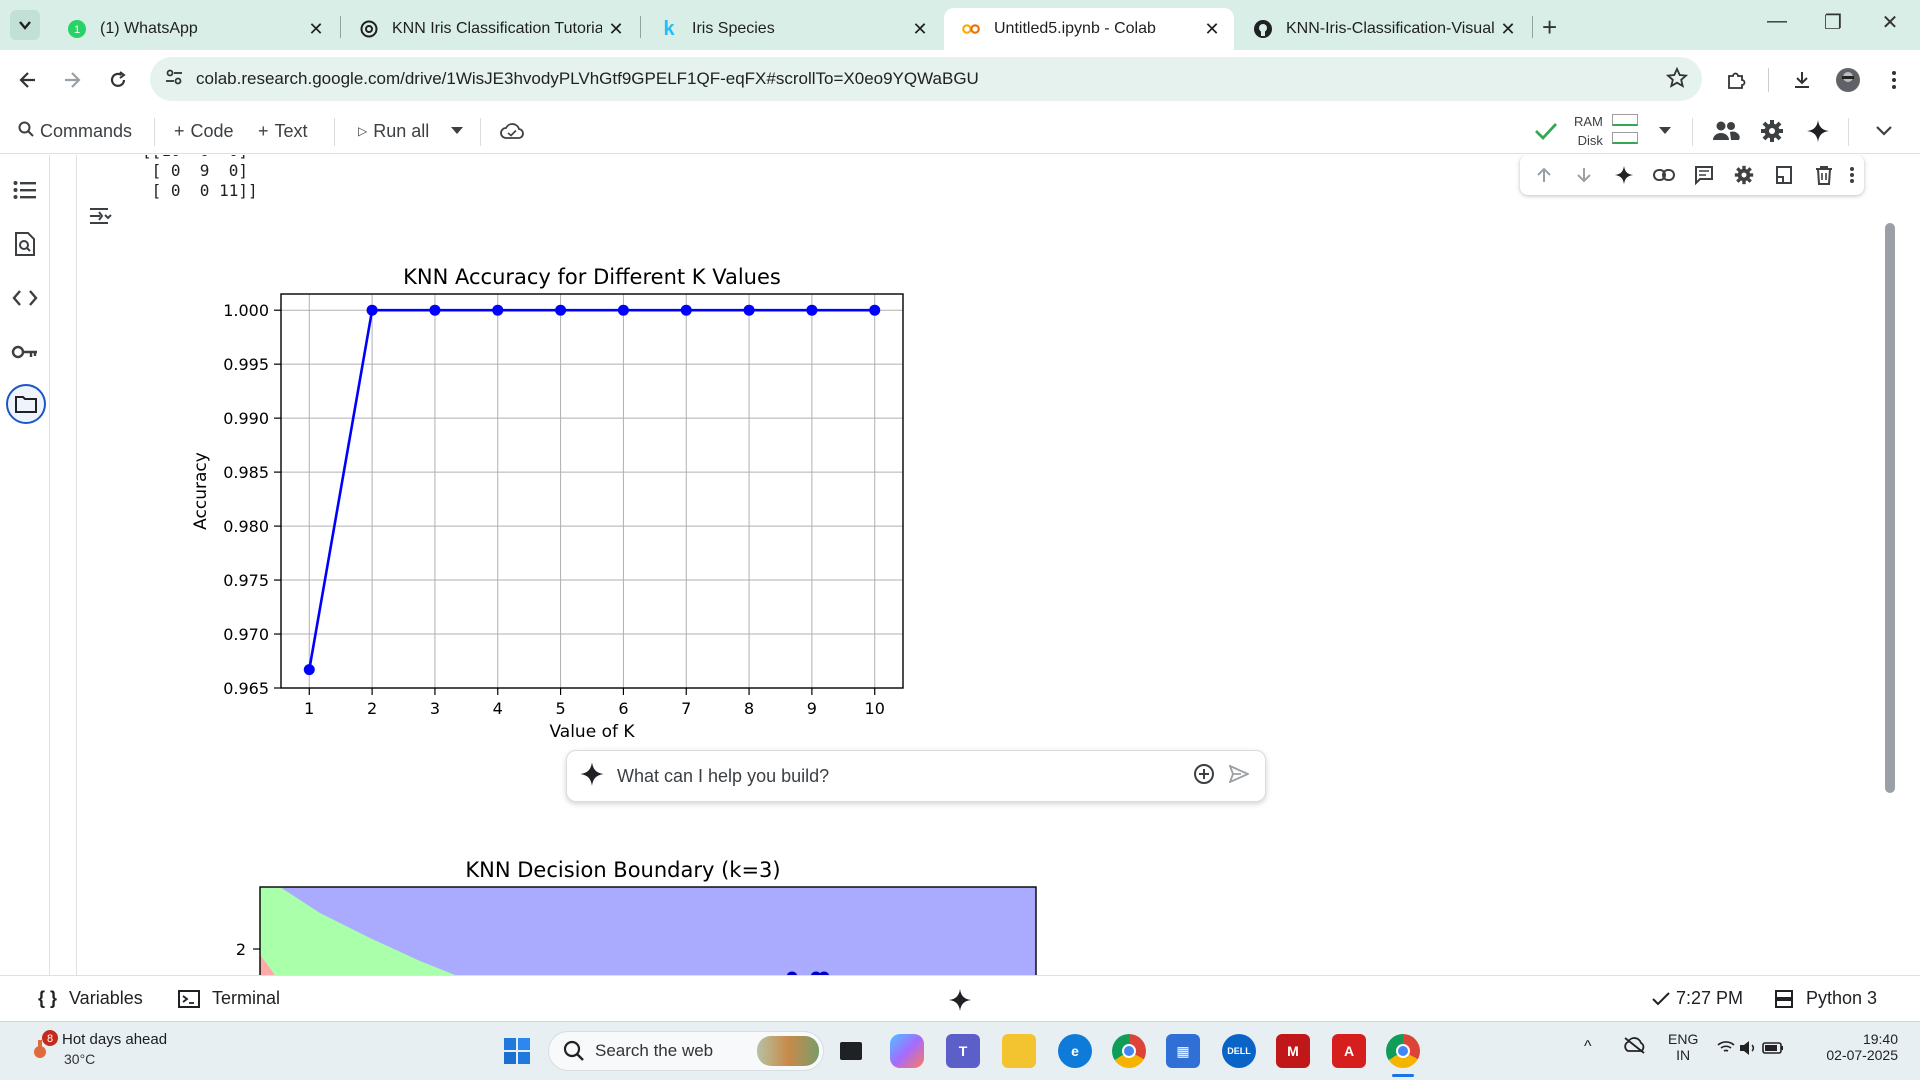  I want to click on secrets-button, so click(25, 352).